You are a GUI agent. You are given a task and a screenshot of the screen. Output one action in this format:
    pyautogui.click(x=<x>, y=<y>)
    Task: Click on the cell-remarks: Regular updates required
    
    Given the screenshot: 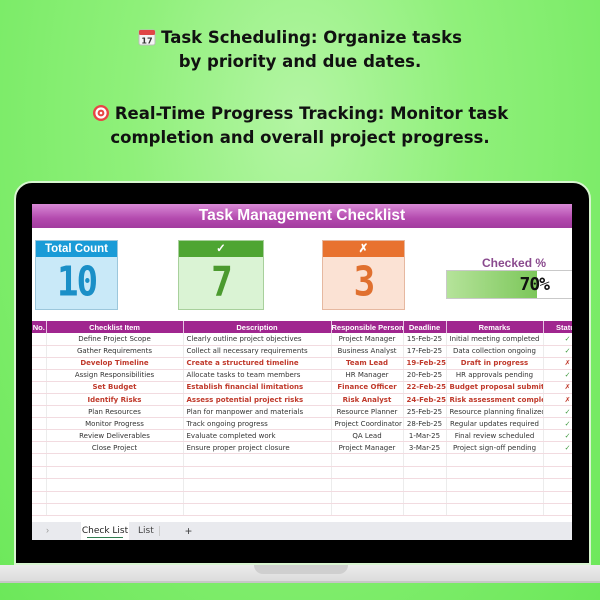 What is the action you would take?
    pyautogui.click(x=495, y=424)
    